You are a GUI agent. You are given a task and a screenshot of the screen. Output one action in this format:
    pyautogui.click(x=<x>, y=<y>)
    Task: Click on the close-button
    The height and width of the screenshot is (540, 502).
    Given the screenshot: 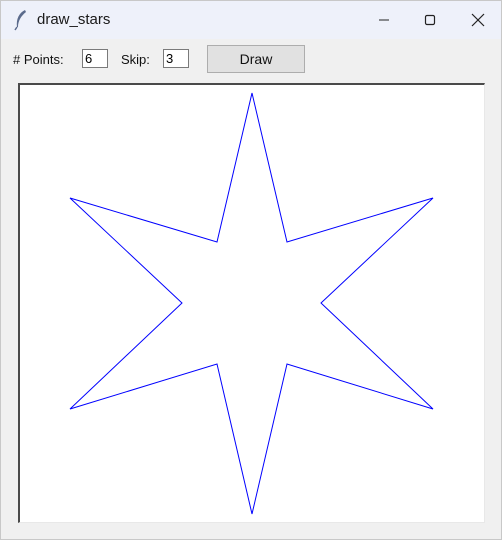 What is the action you would take?
    pyautogui.click(x=478, y=20)
    